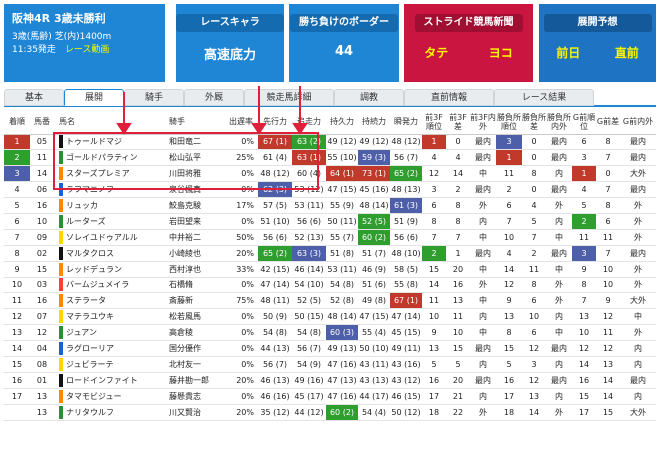  I want to click on jockey-link: 小崎綾也, so click(195, 253).